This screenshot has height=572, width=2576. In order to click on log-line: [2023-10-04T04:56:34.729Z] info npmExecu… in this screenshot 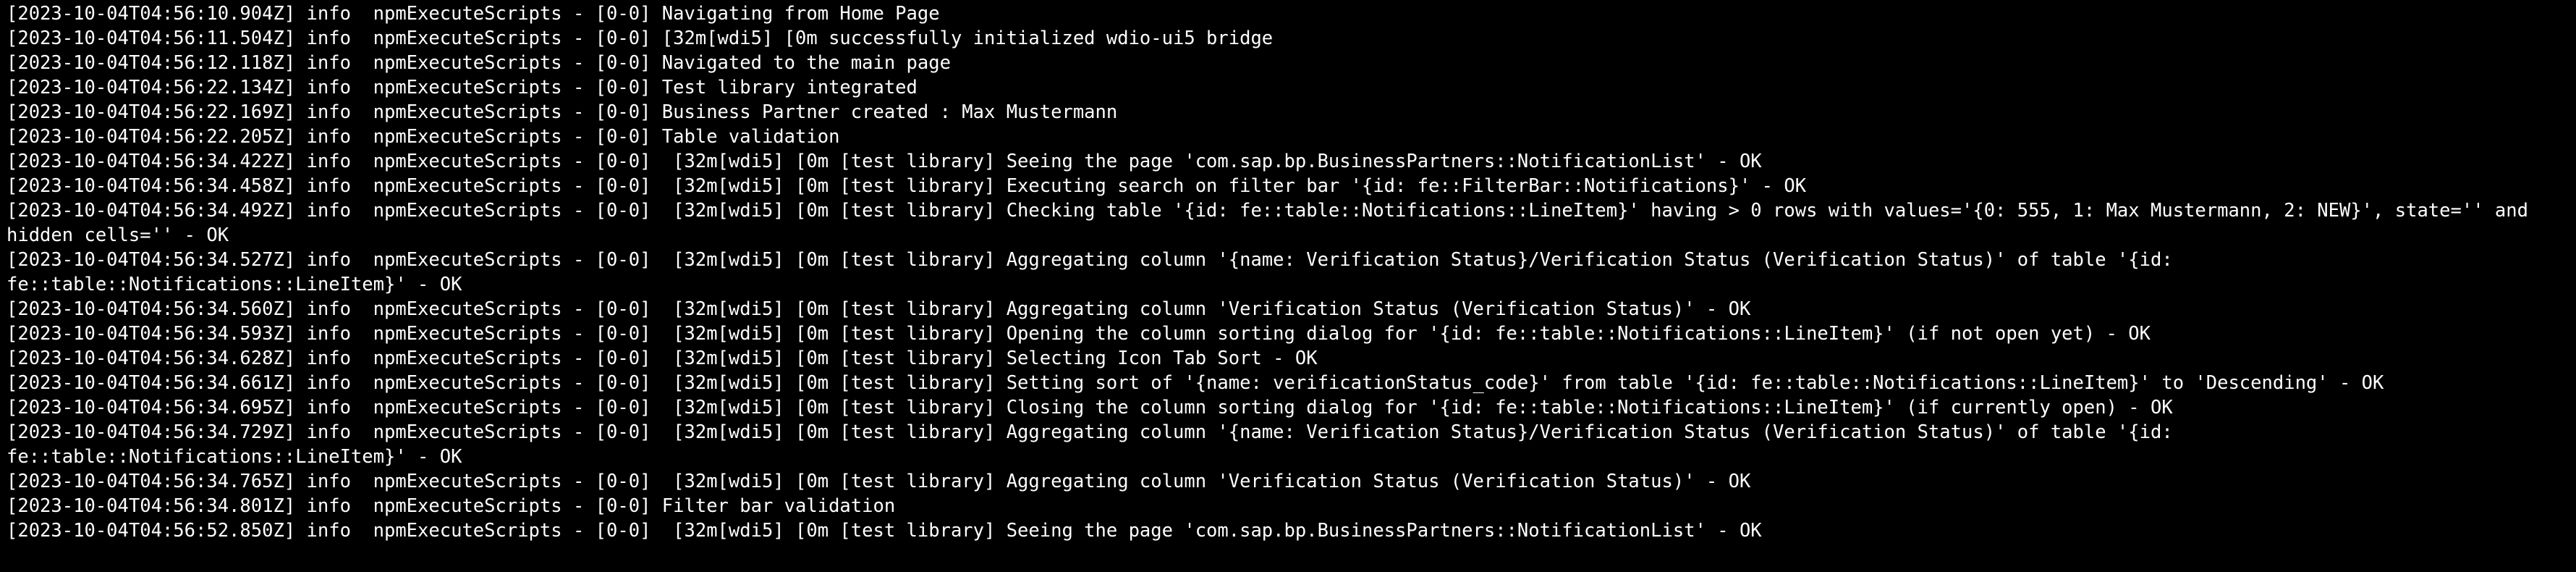, I will do `click(1090, 432)`.